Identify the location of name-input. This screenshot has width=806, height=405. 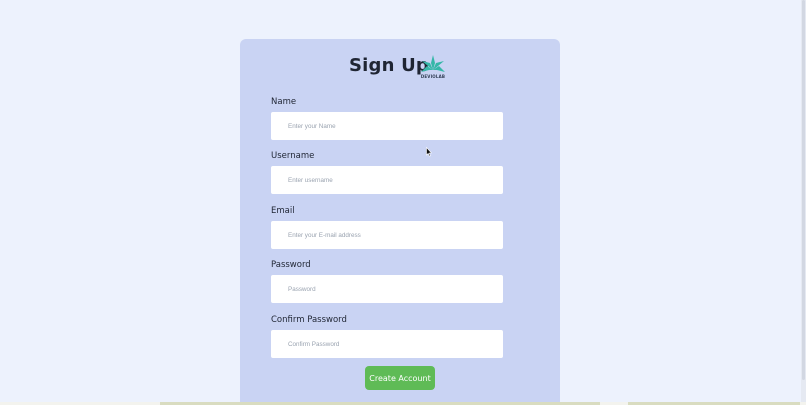
(387, 126).